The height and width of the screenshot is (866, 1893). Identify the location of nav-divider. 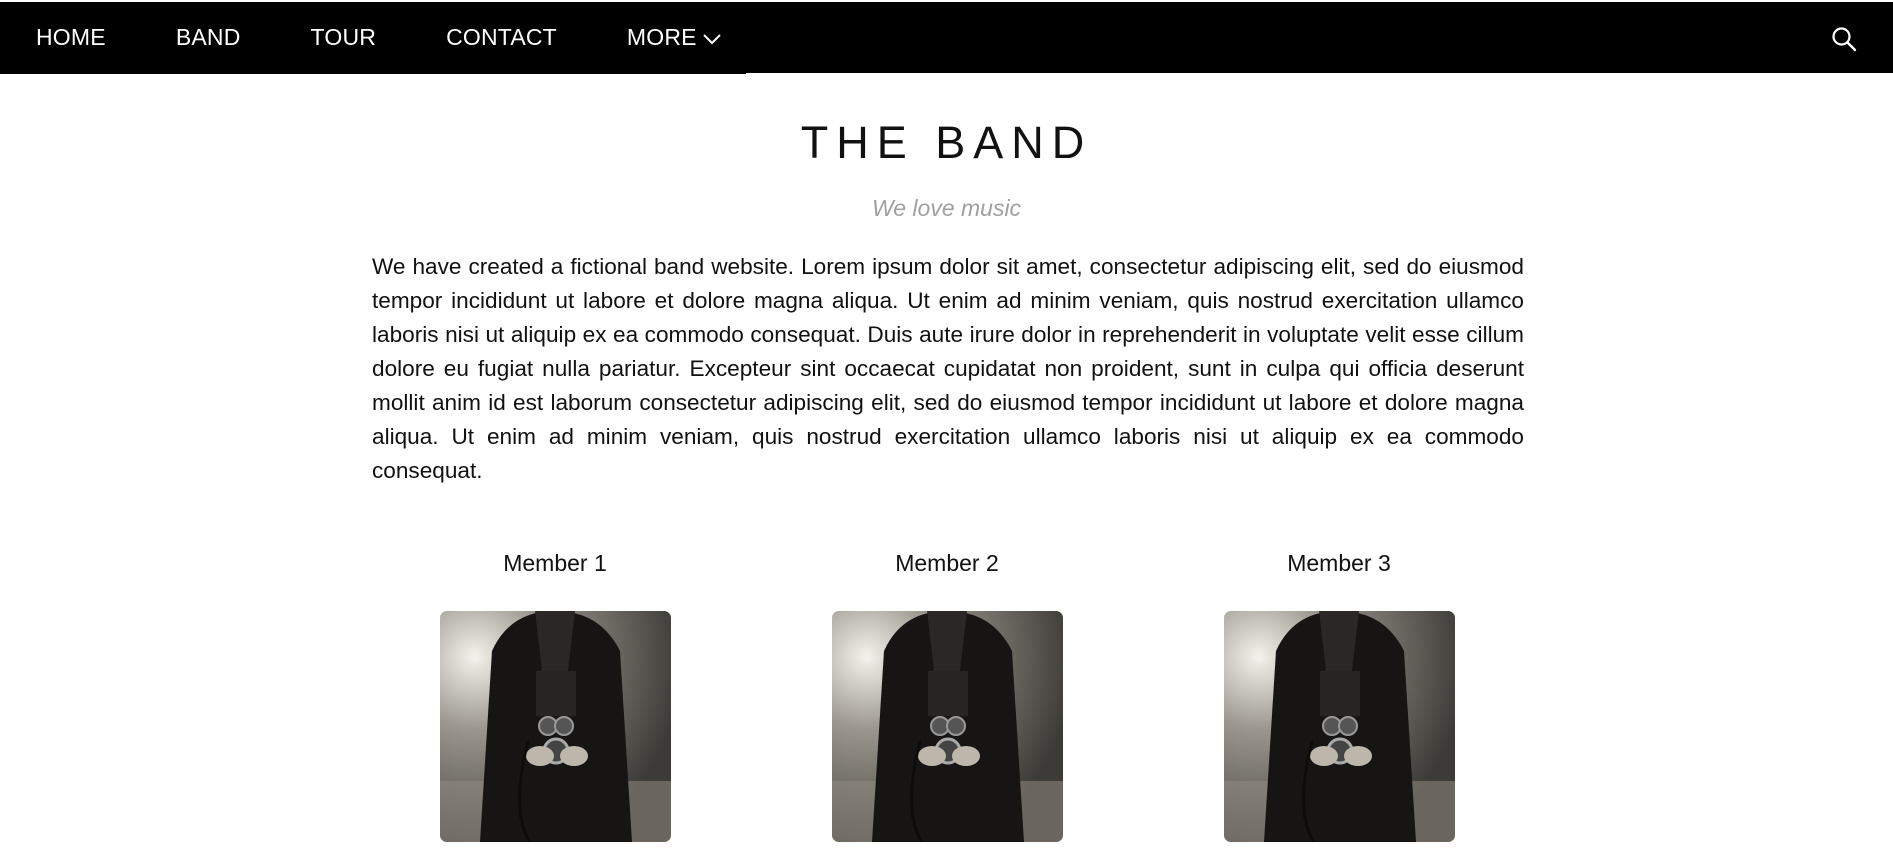
(373, 73).